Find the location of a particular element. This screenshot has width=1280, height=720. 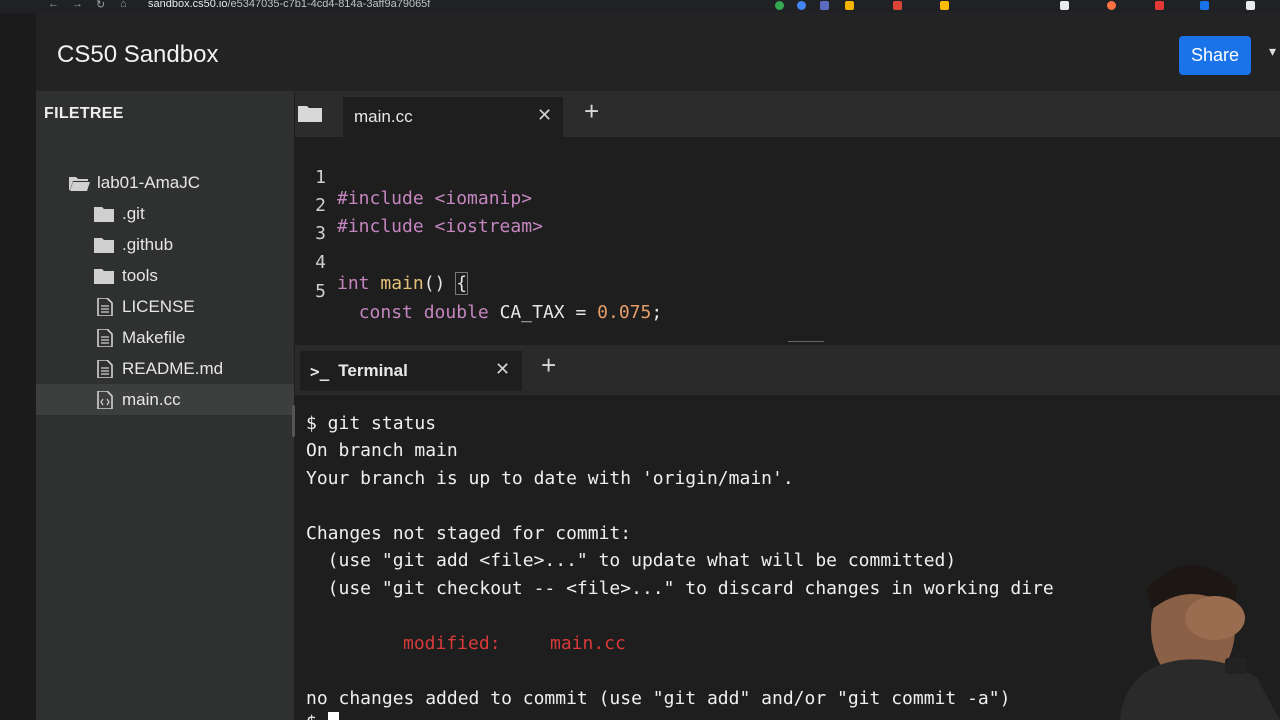

tree-file-license: LICENSE is located at coordinates (165, 306).